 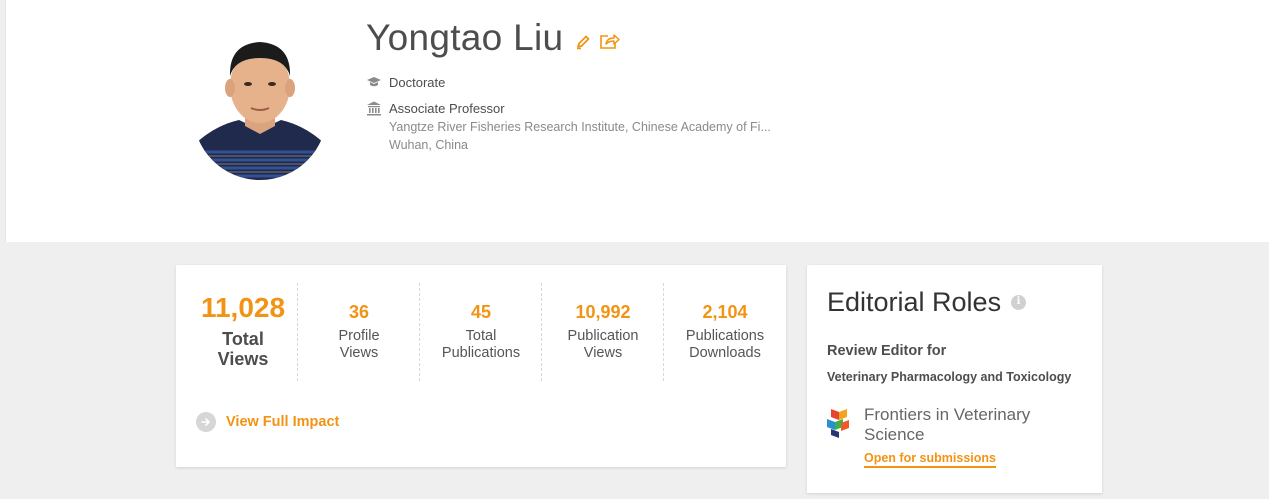 What do you see at coordinates (428, 145) in the screenshot?
I see `location-text: Wuhan, China` at bounding box center [428, 145].